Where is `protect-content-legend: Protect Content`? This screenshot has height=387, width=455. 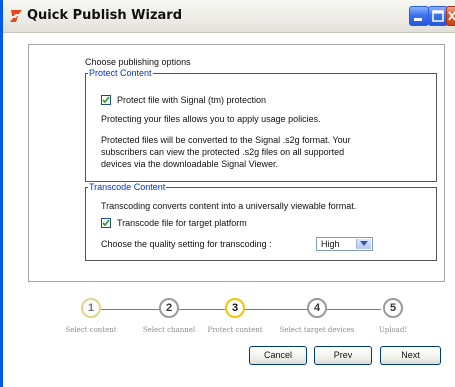
protect-content-legend: Protect Content is located at coordinates (120, 73).